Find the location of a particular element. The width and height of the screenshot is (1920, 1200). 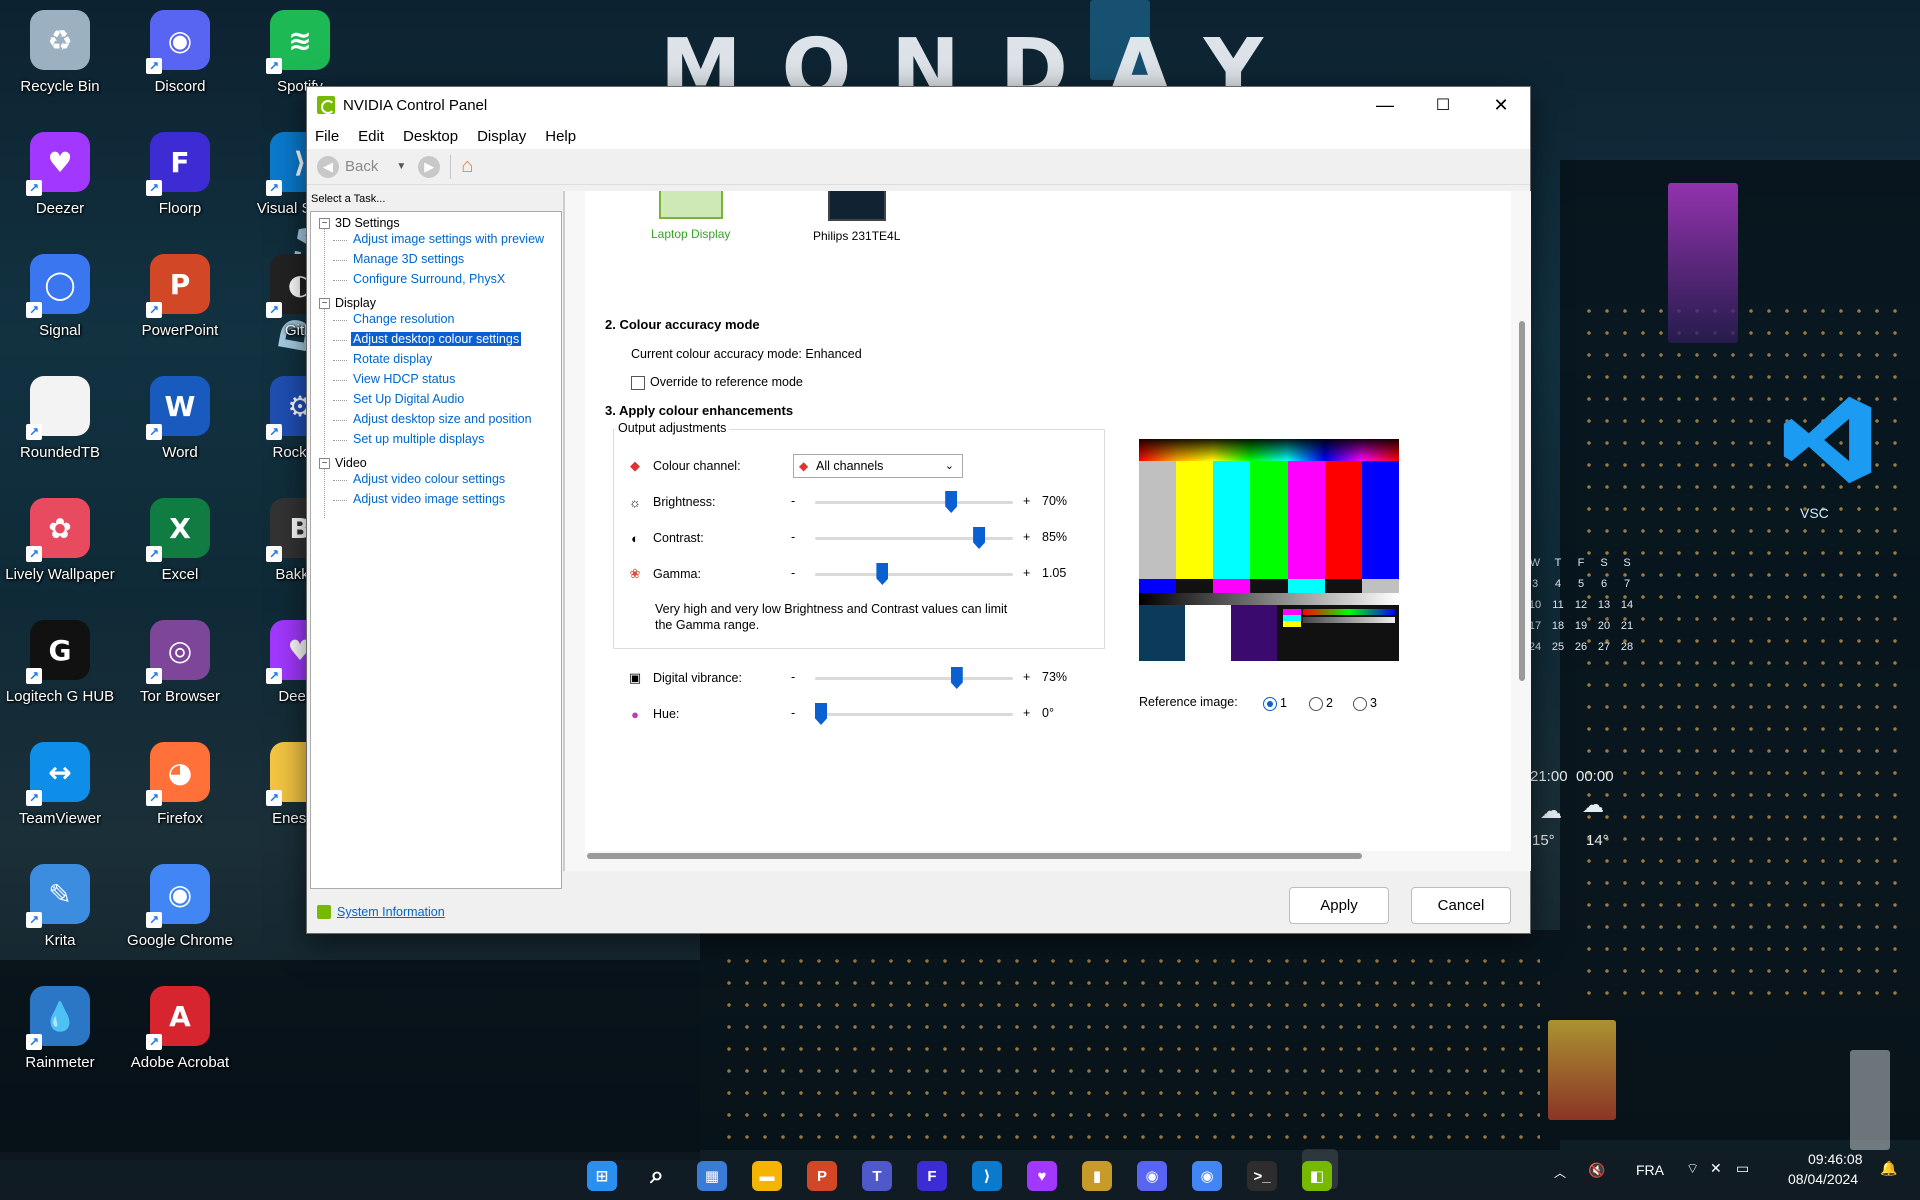

desktop-icon: ◕ ↗ Firefox is located at coordinates (180, 791).